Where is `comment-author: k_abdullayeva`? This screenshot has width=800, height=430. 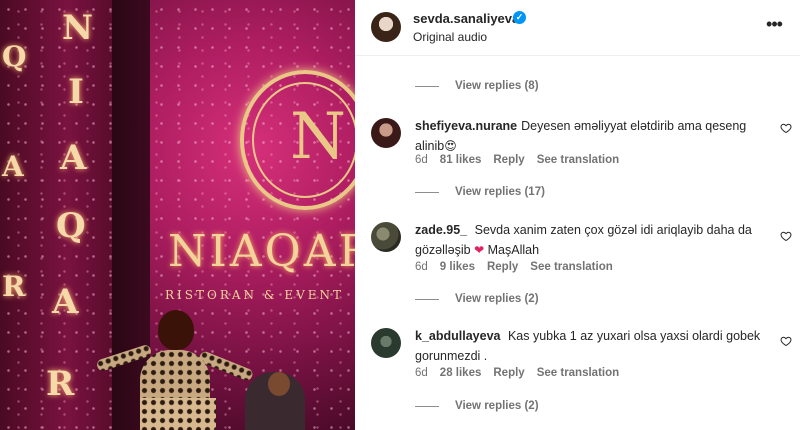
comment-author: k_abdullayeva is located at coordinates (457, 336).